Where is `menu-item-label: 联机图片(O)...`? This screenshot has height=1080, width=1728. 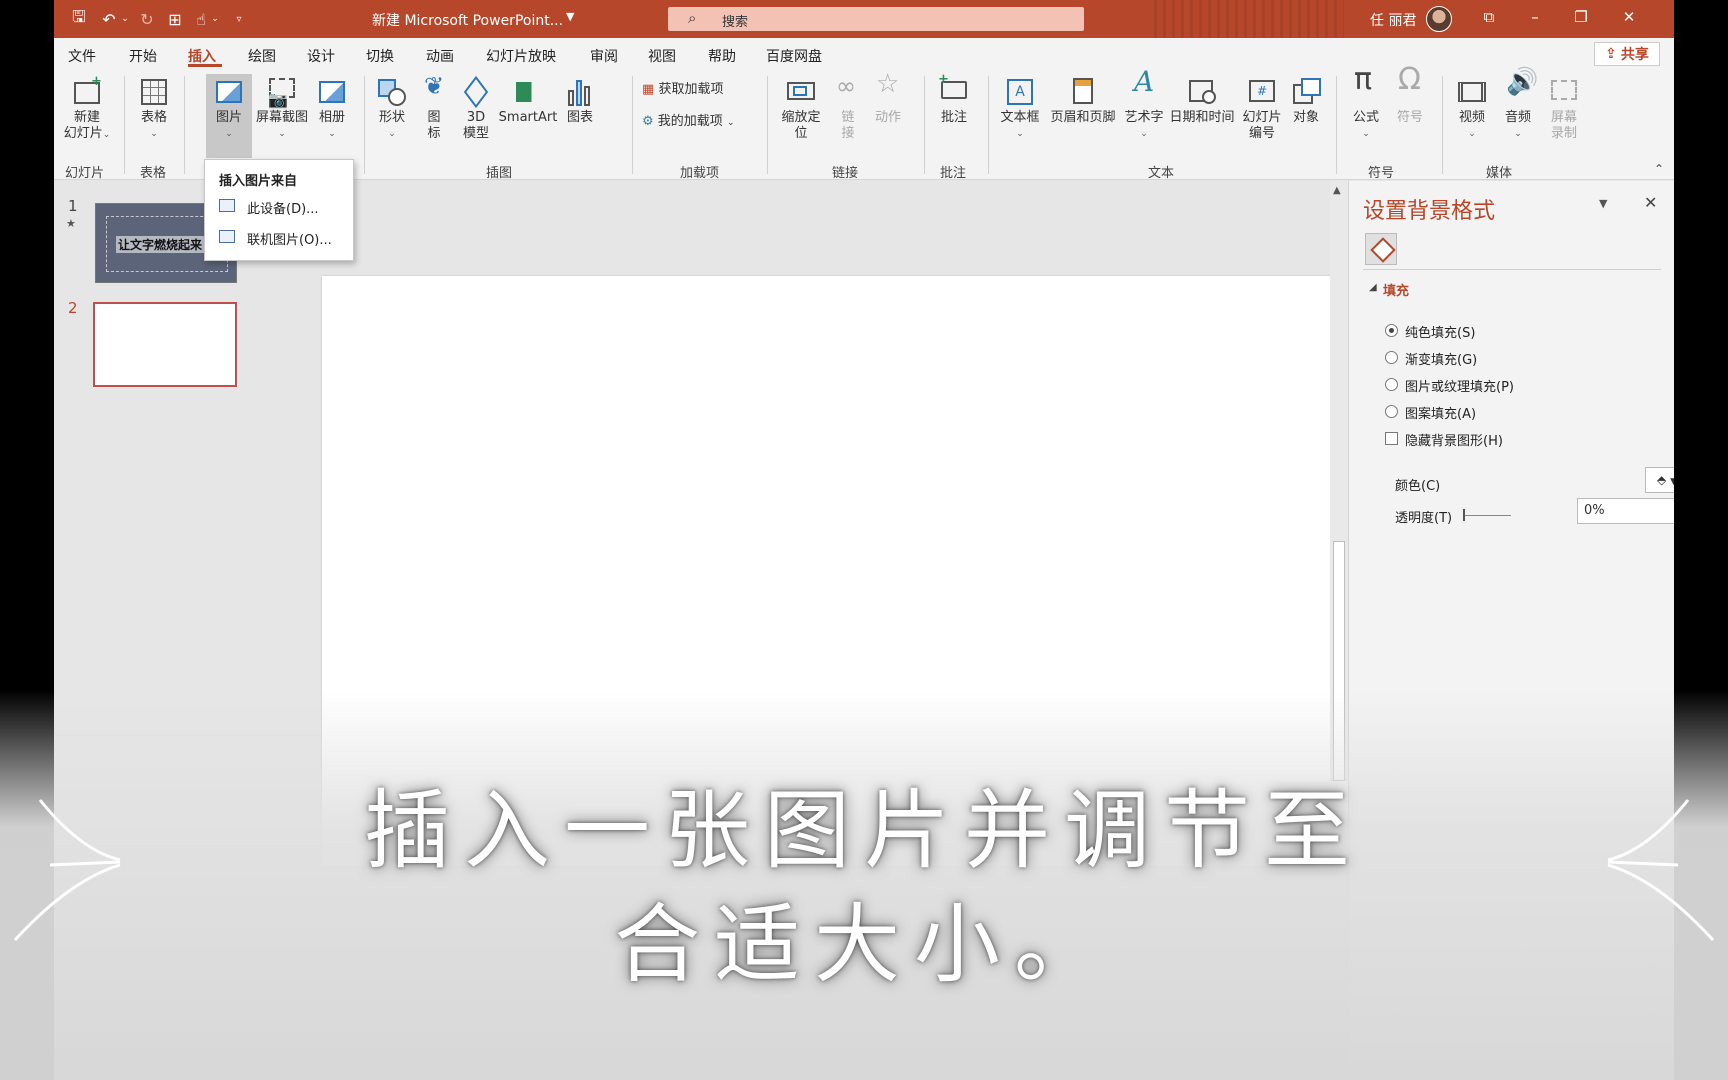
menu-item-label: 联机图片(O)... is located at coordinates (289, 240).